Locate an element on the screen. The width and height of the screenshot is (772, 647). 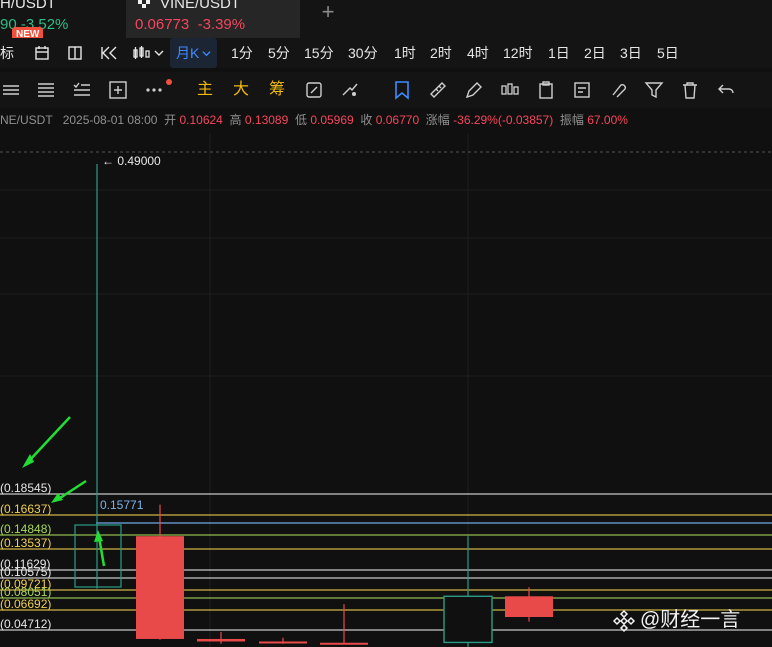
amplitude-label: 振幅 is located at coordinates (571, 120).